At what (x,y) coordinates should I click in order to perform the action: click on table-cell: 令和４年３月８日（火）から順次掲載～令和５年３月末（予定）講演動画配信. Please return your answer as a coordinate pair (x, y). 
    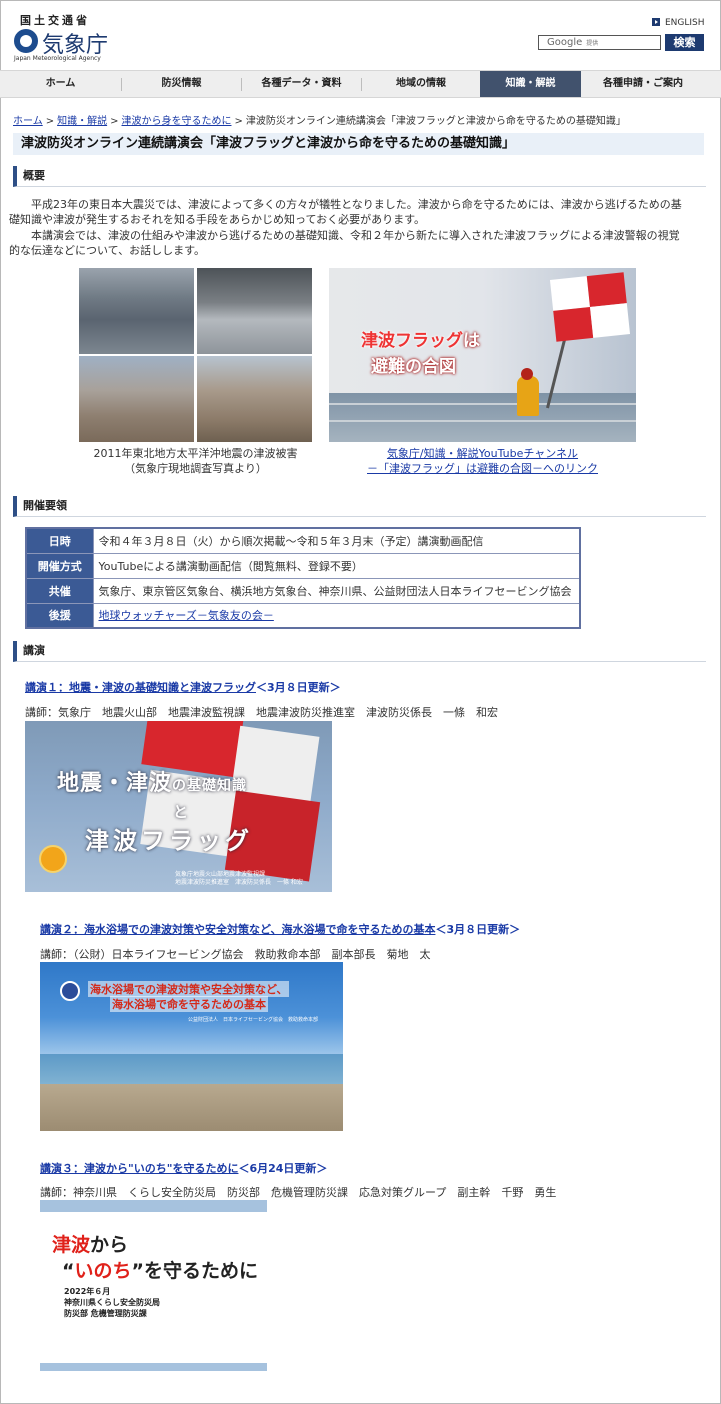
    Looking at the image, I should click on (336, 540).